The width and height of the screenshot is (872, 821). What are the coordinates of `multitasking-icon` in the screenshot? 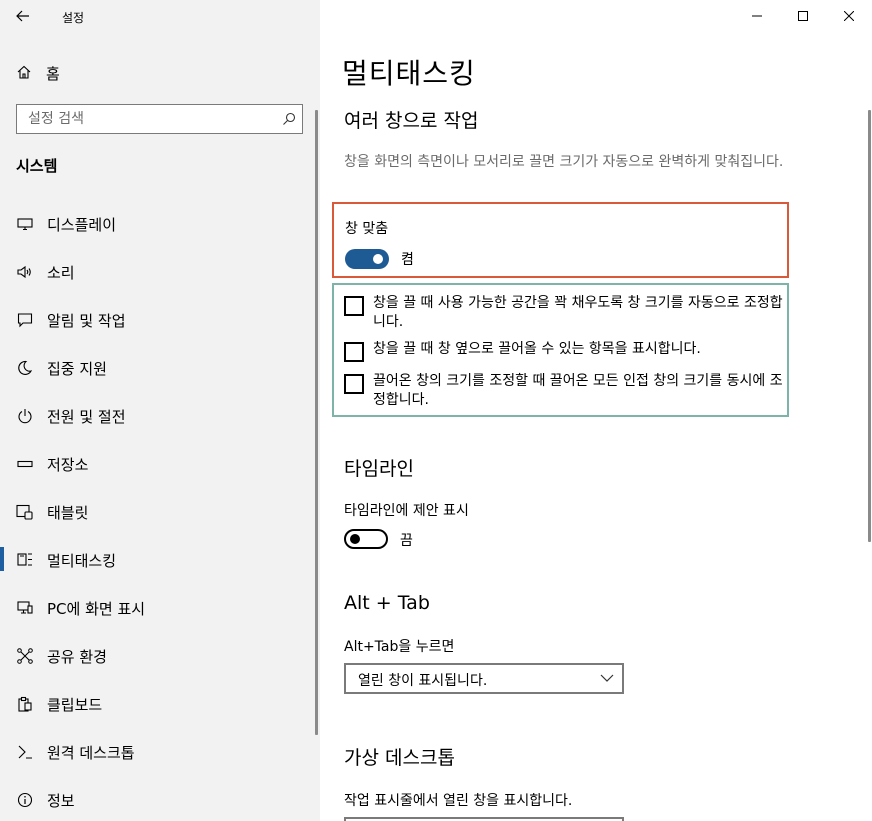 It's located at (25, 560).